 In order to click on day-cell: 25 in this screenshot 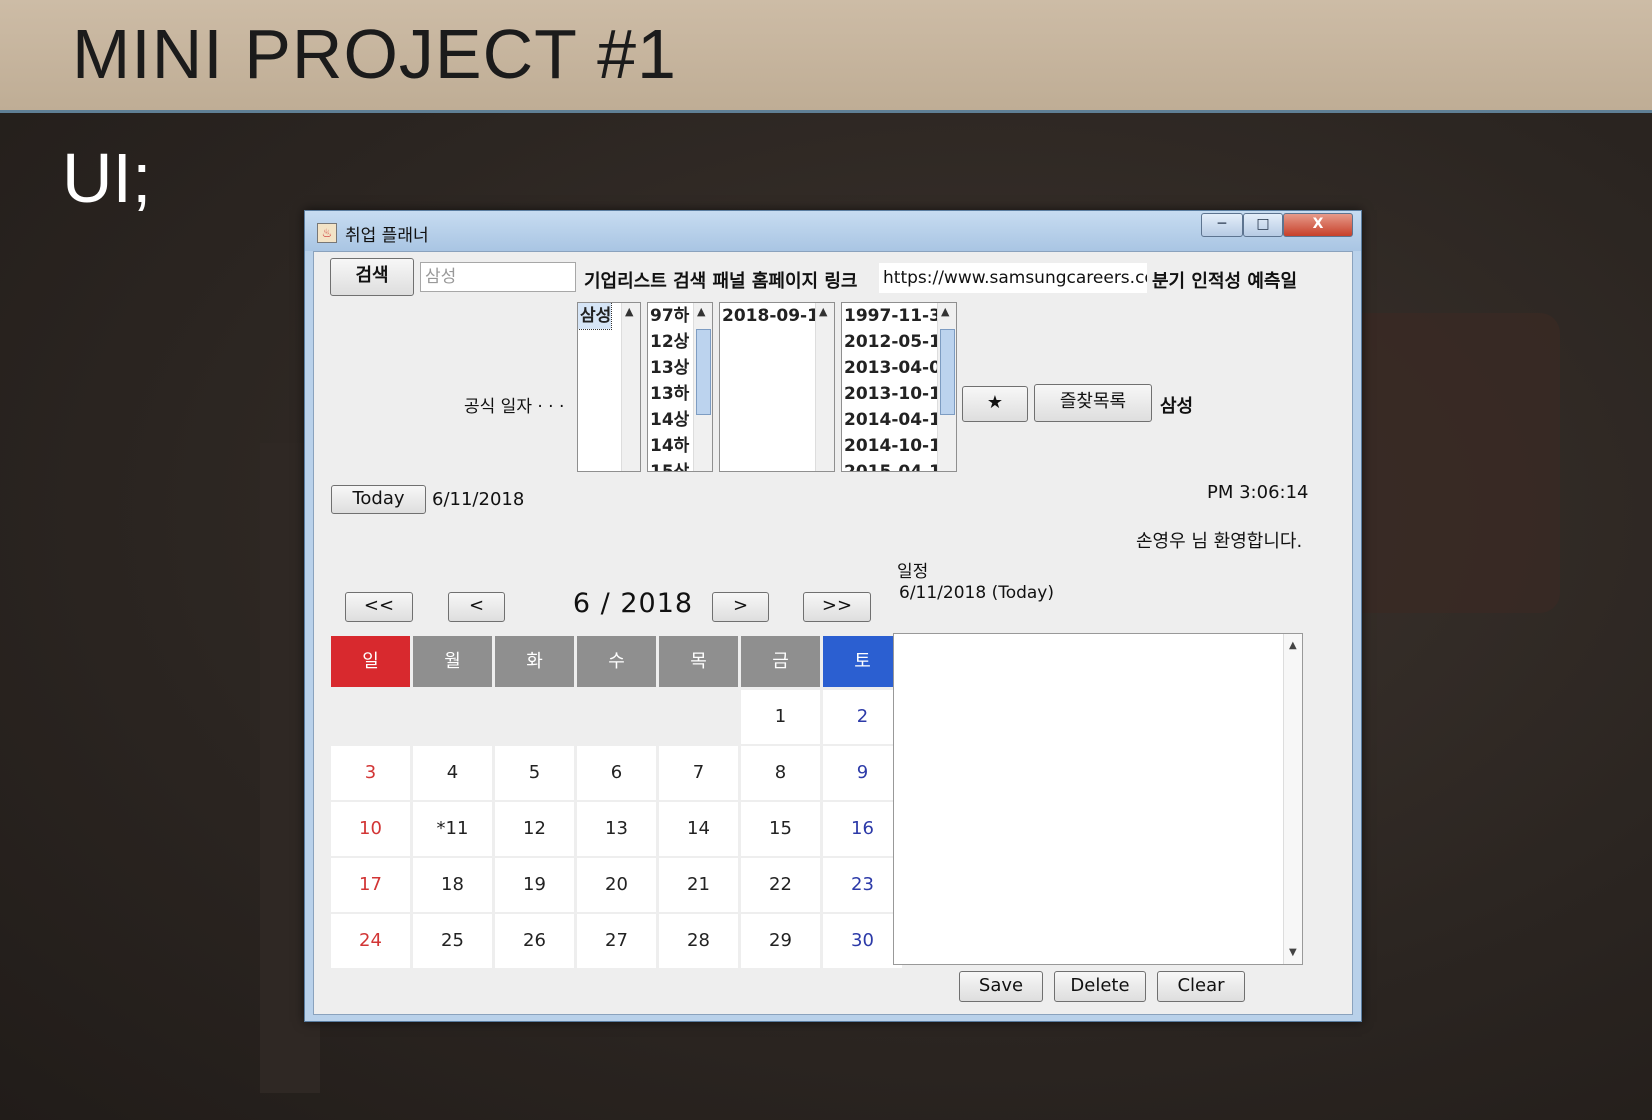, I will do `click(452, 941)`.